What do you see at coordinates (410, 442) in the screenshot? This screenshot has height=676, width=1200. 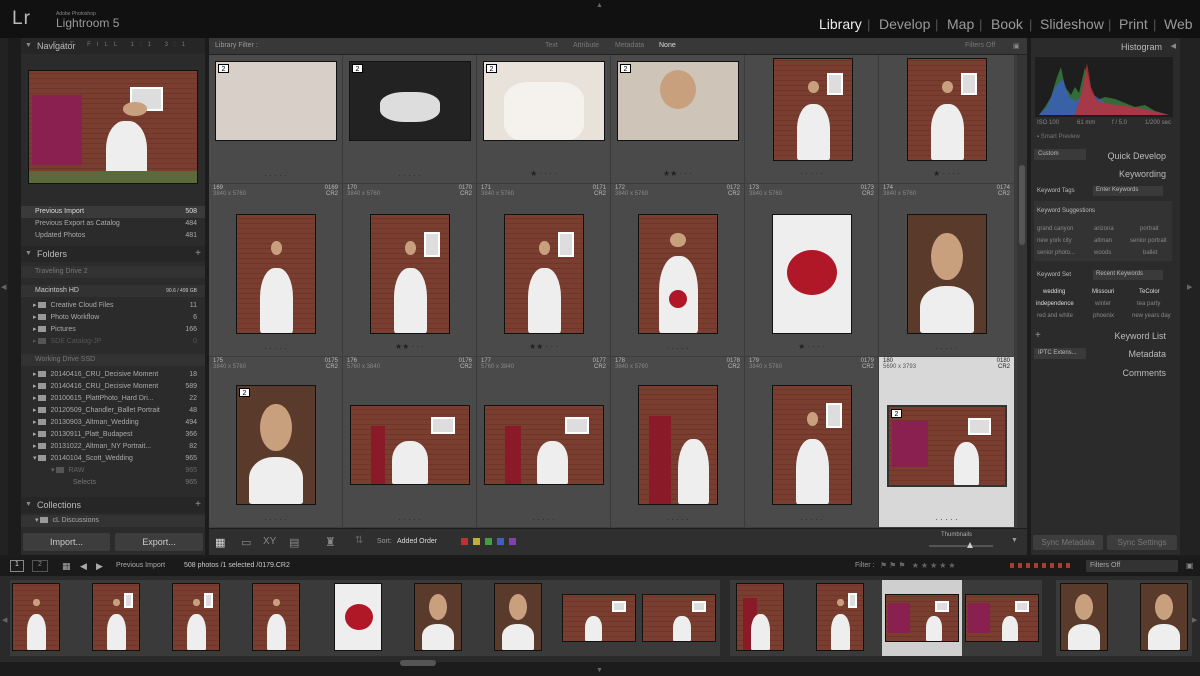 I see `grid-cell: 176 0176 5760 x 3840 CR2 · · · · ·` at bounding box center [410, 442].